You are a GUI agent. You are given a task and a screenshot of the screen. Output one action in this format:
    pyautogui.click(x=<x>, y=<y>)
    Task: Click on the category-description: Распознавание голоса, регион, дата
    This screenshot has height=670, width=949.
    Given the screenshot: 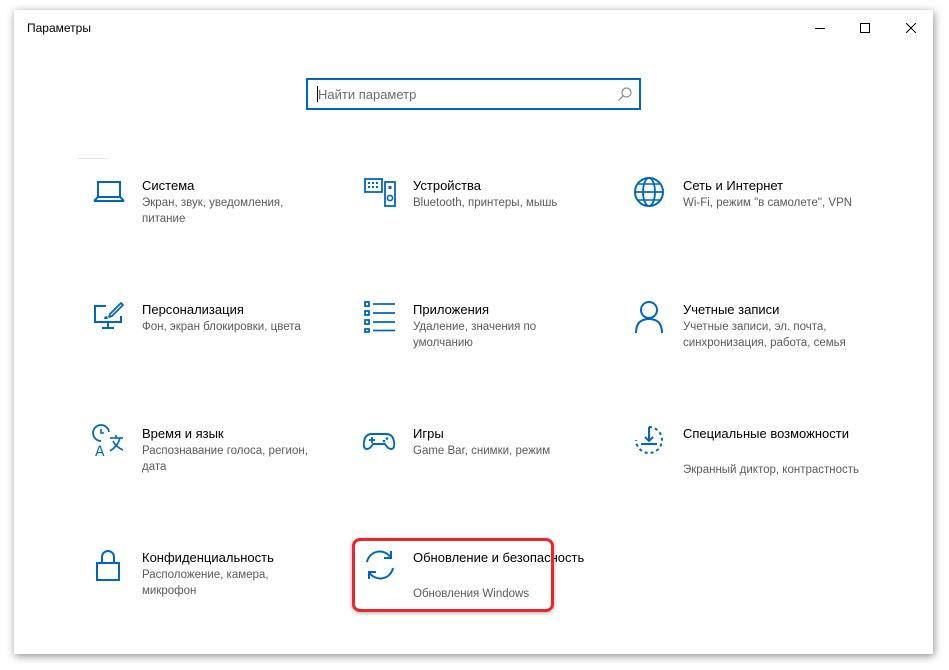 What is the action you would take?
    pyautogui.click(x=225, y=459)
    